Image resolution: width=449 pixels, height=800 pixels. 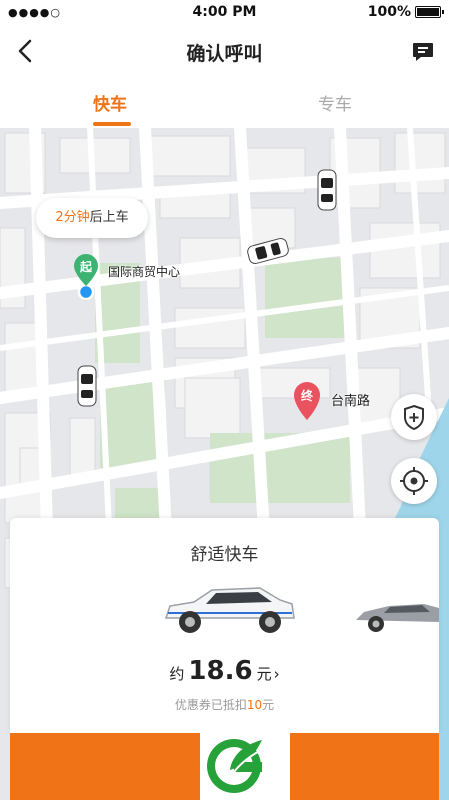 What do you see at coordinates (144, 272) in the screenshot?
I see `start-location-label: 国际商贸中心` at bounding box center [144, 272].